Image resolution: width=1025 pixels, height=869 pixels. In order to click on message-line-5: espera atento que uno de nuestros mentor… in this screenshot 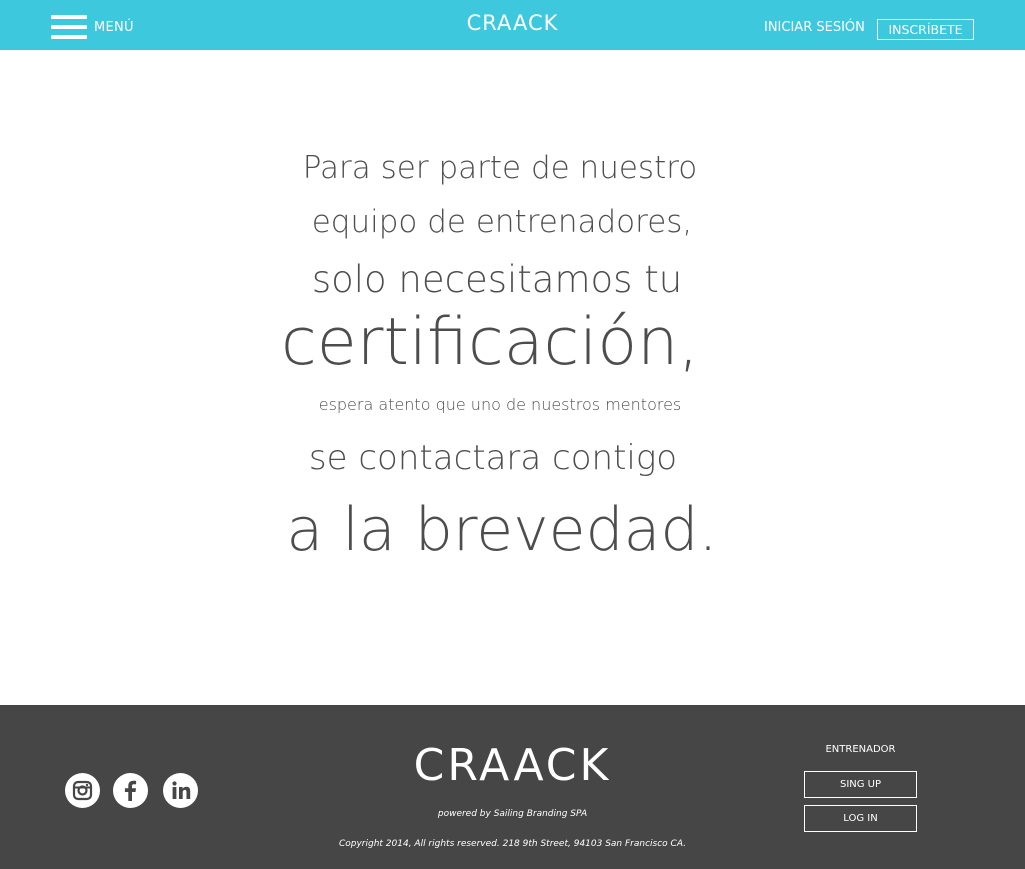, I will do `click(500, 404)`.